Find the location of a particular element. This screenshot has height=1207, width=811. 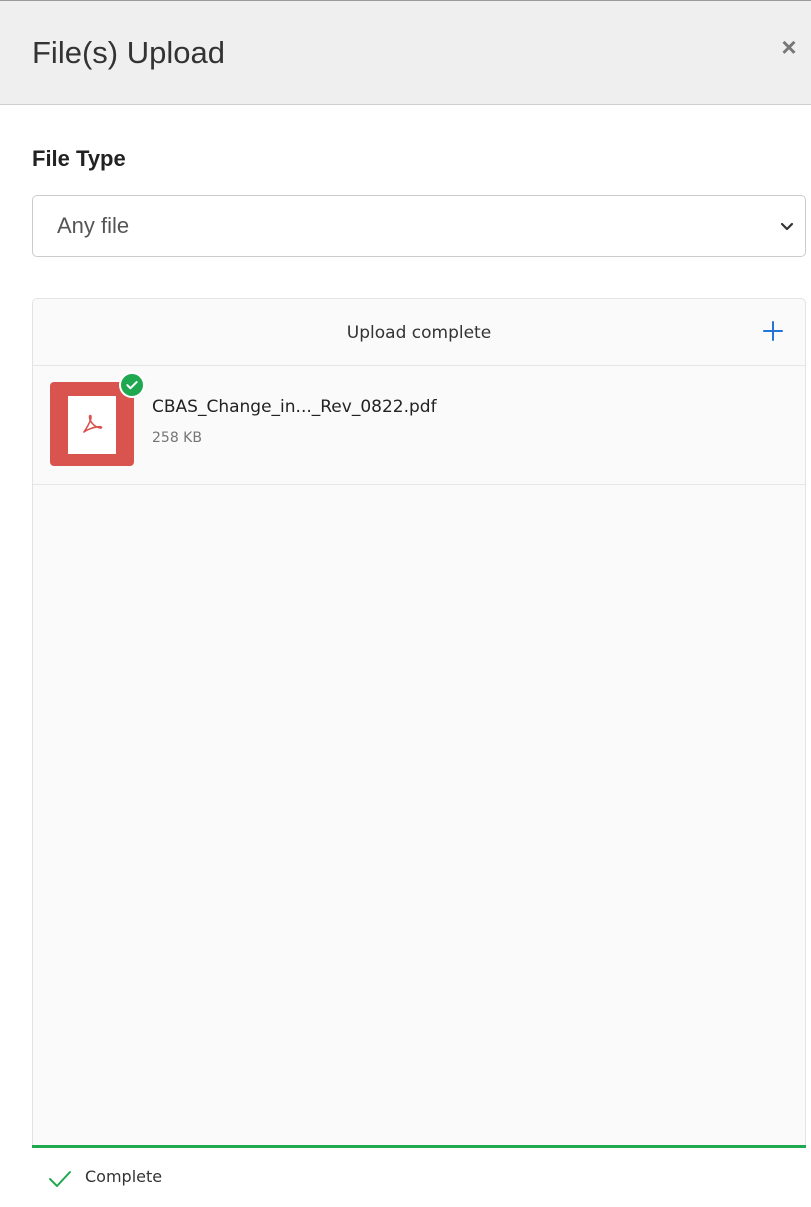

file-type-label: File Type is located at coordinates (79, 158).